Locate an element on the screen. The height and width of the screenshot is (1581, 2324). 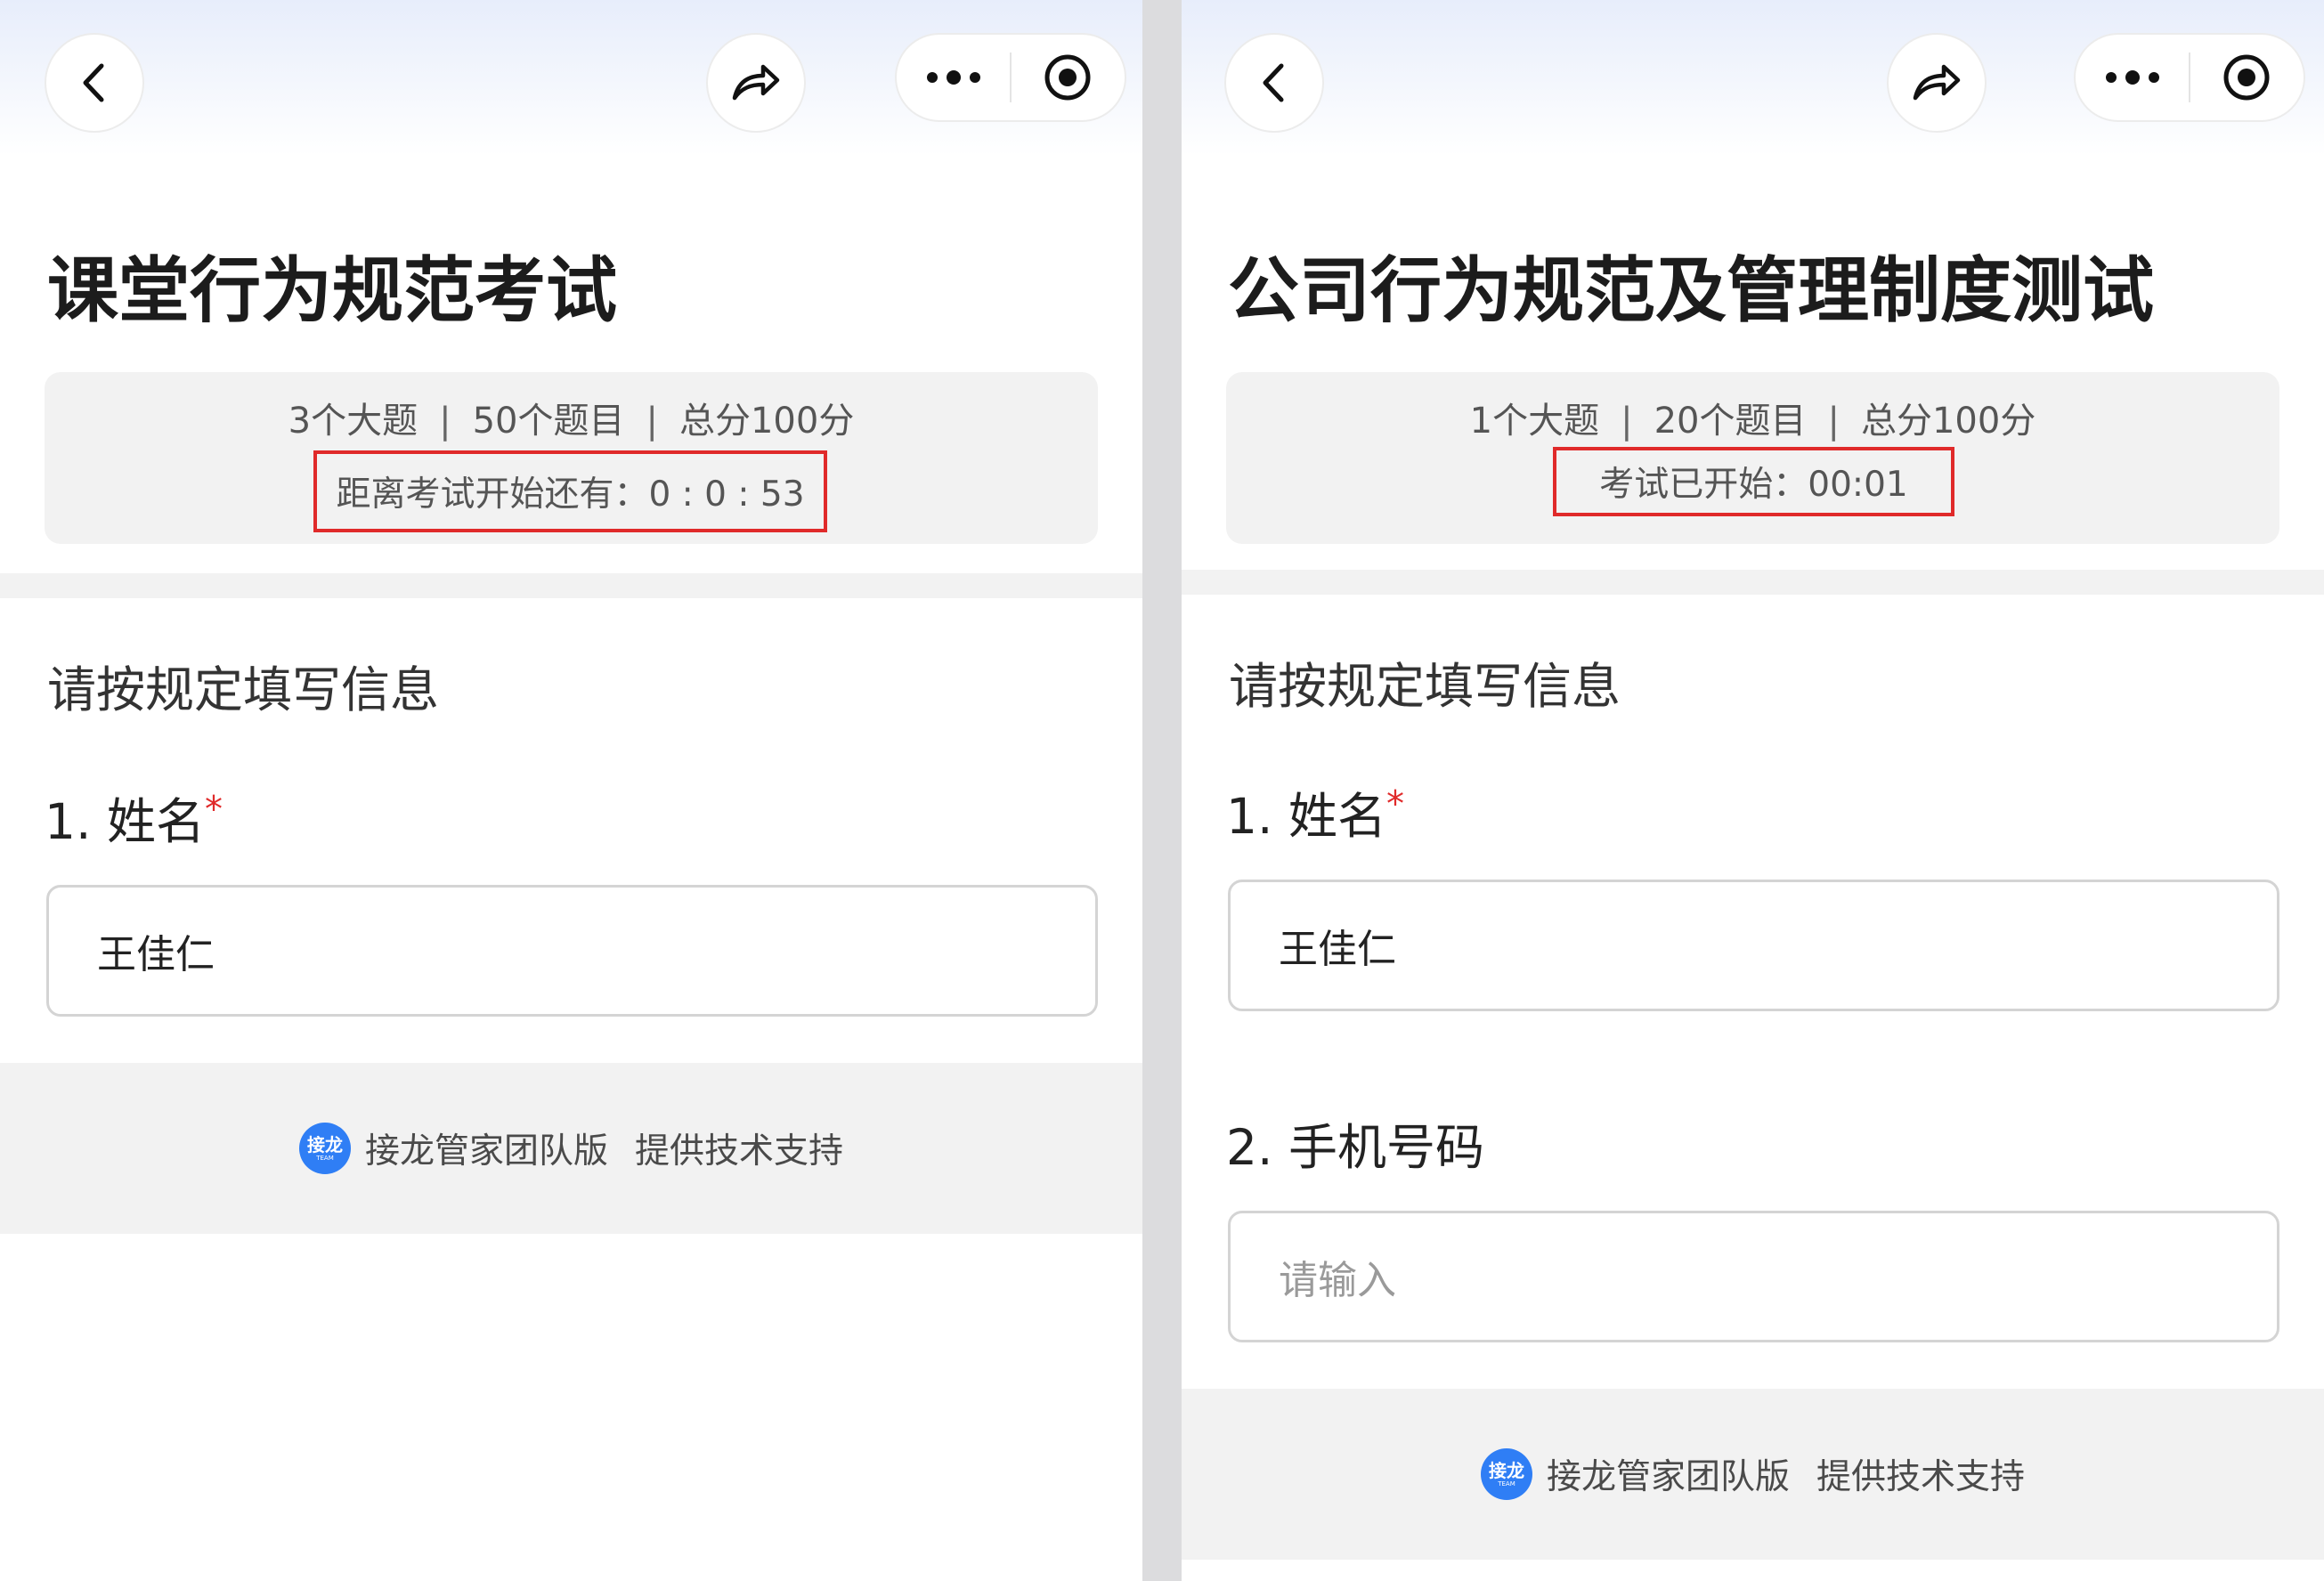
exam-stats: 1个大题 | 20个题目 | 总分100分 is located at coordinates (1753, 417).